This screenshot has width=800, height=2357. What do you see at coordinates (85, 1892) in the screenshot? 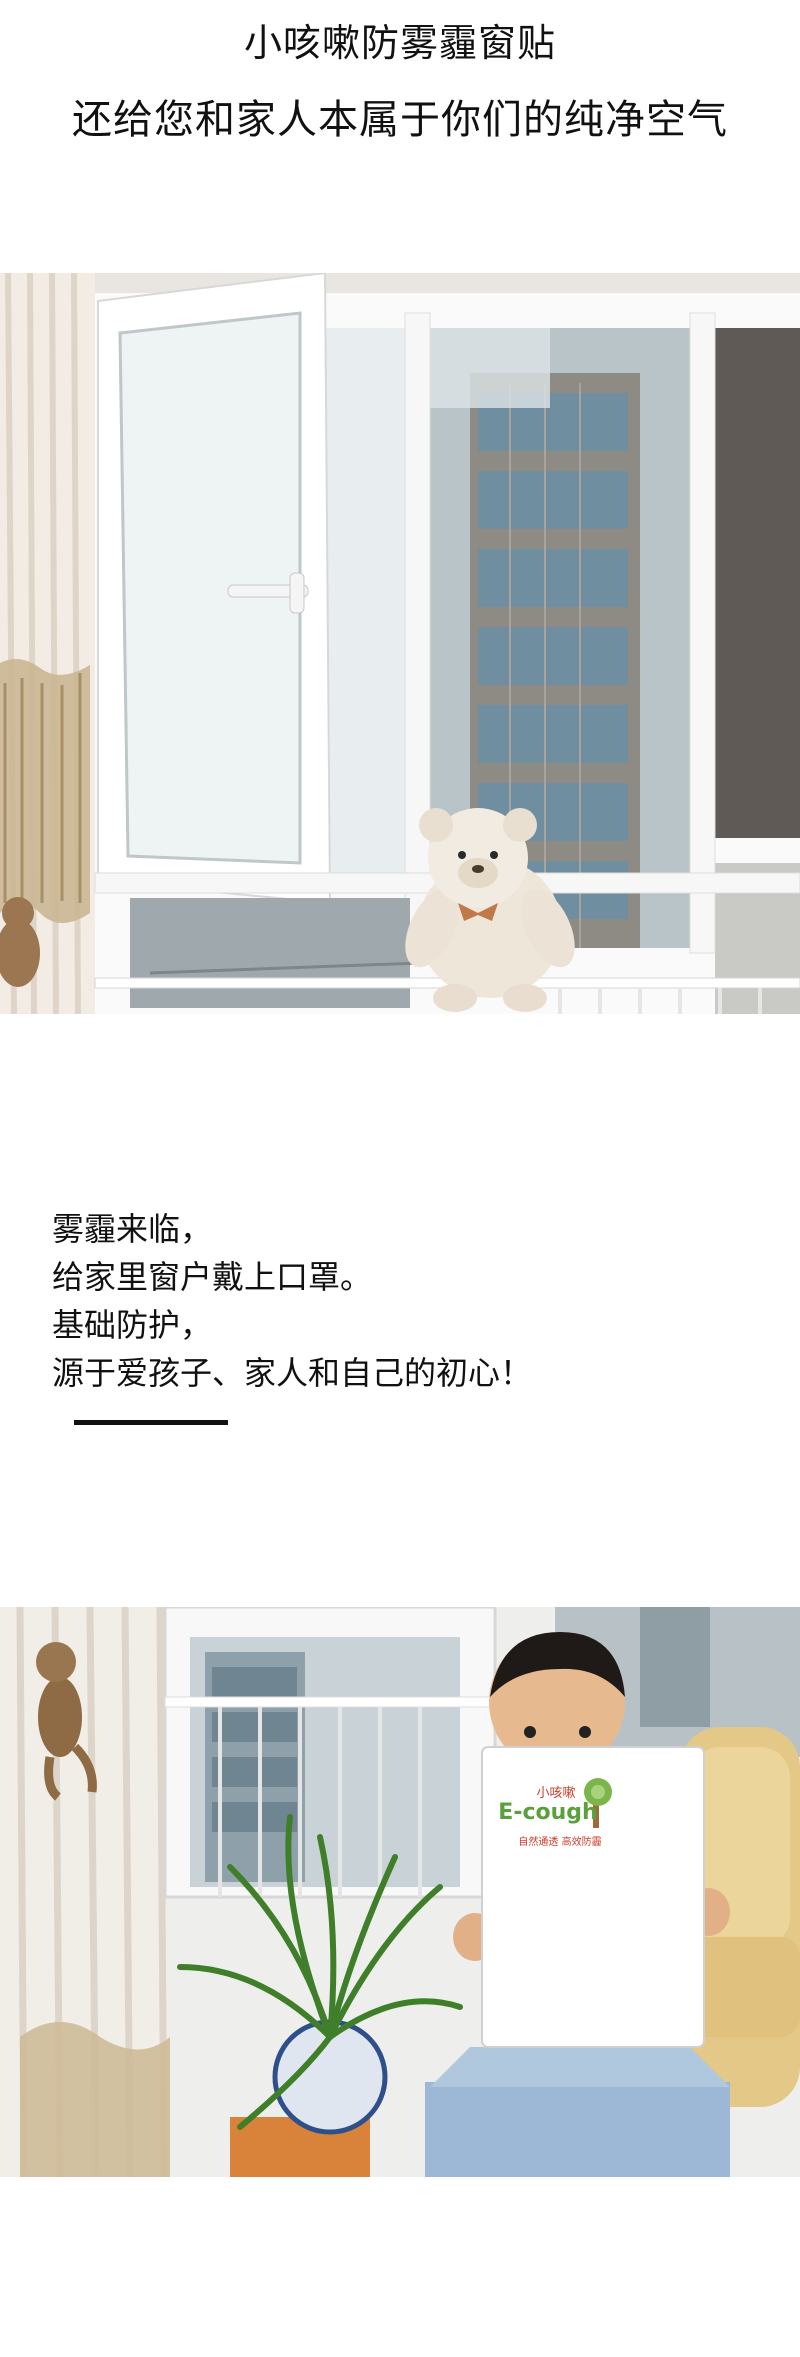
I see `curtain-left` at bounding box center [85, 1892].